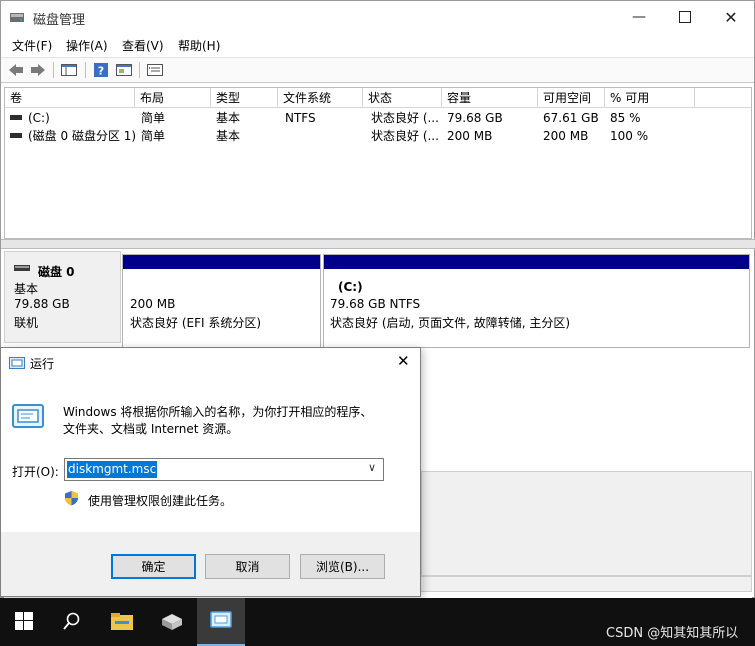  What do you see at coordinates (112, 469) in the screenshot?
I see `open-input-value: diskmgmt.msc` at bounding box center [112, 469].